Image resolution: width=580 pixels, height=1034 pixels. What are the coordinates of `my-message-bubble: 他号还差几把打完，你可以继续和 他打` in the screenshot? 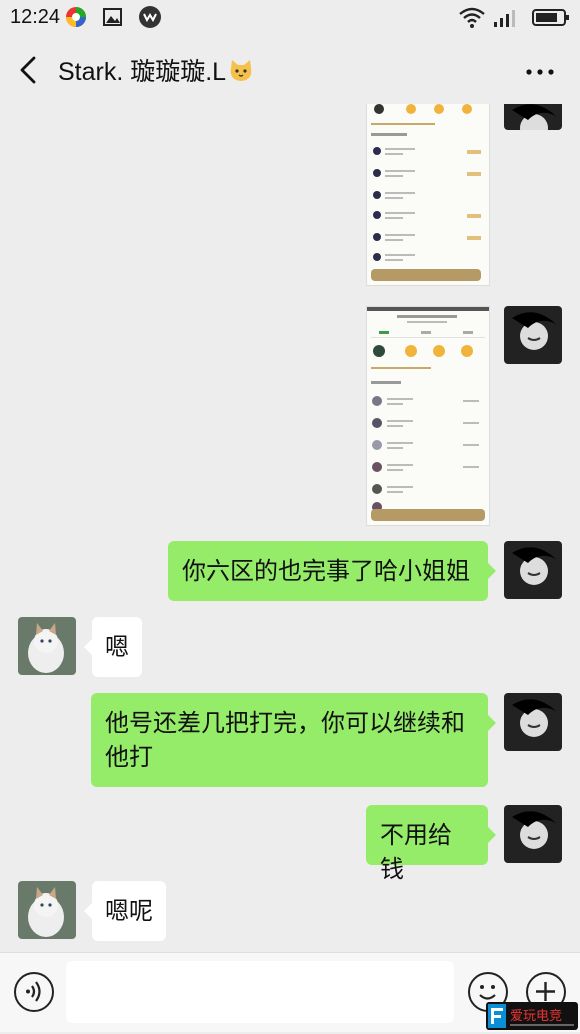 It's located at (289, 740).